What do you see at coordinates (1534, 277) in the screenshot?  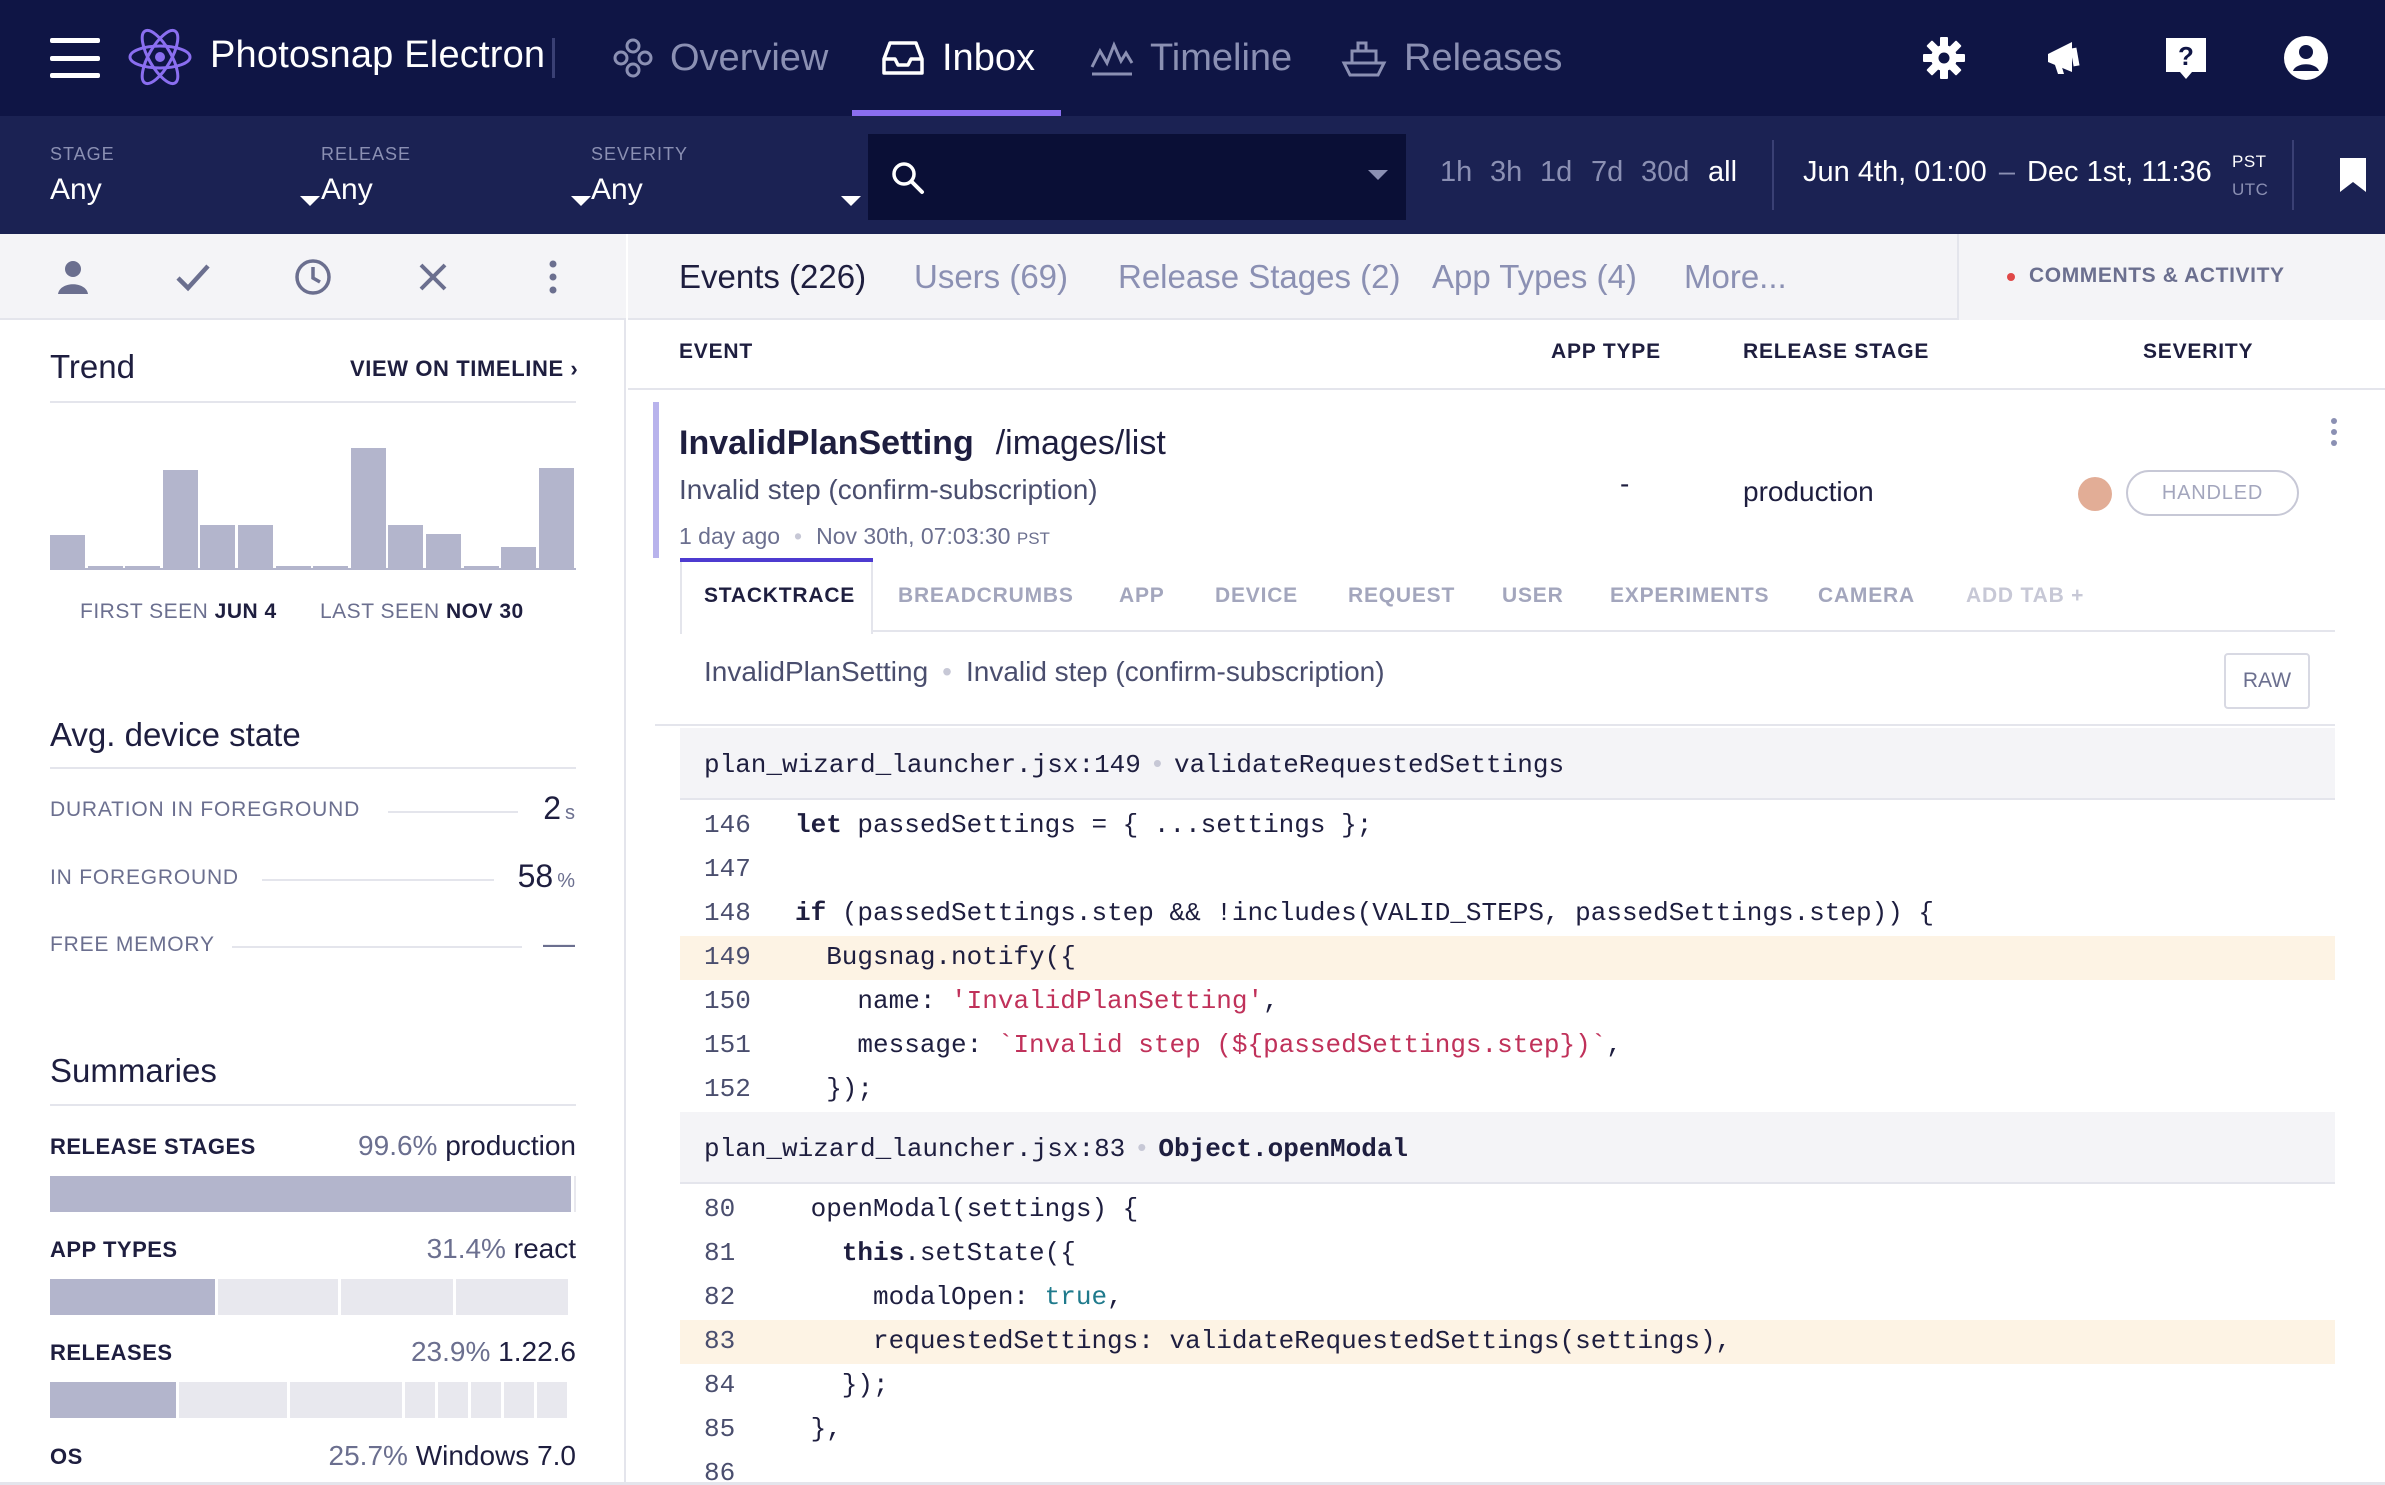 I see `tab-app-types: App Types (4)` at bounding box center [1534, 277].